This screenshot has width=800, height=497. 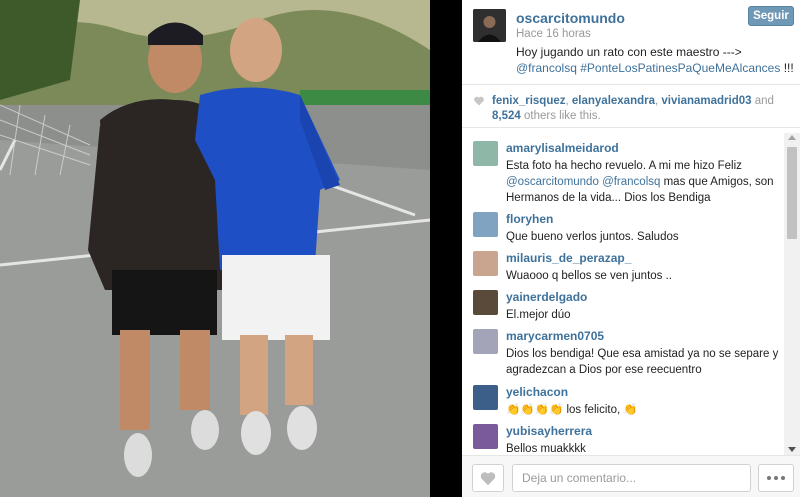 What do you see at coordinates (560, 116) in the screenshot?
I see `likes-suffix: others like this.` at bounding box center [560, 116].